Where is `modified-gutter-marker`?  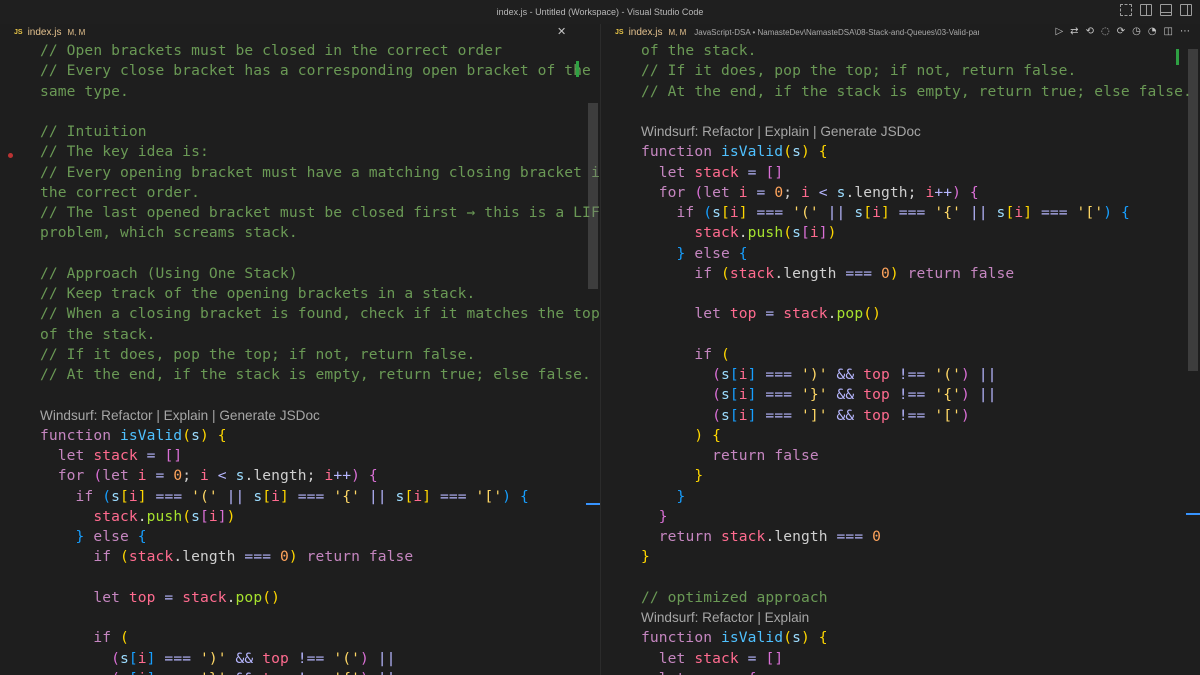
modified-gutter-marker is located at coordinates (577, 69).